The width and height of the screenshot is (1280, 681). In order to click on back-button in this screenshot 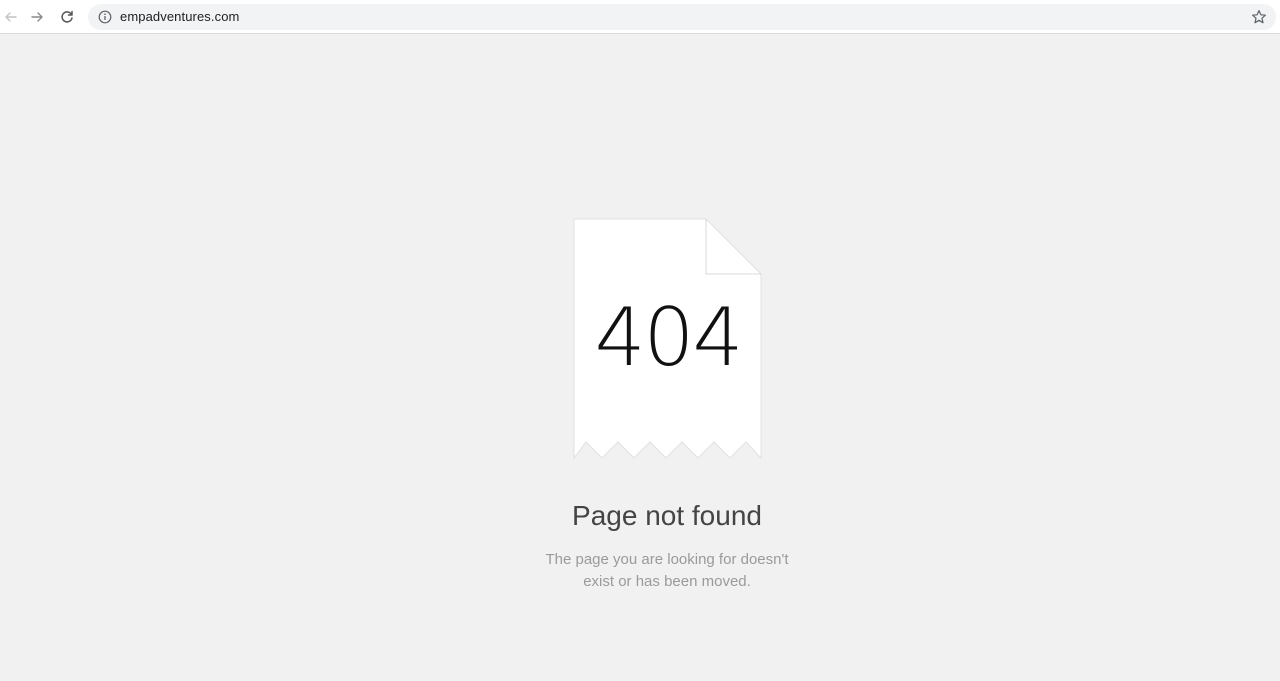, I will do `click(11, 17)`.